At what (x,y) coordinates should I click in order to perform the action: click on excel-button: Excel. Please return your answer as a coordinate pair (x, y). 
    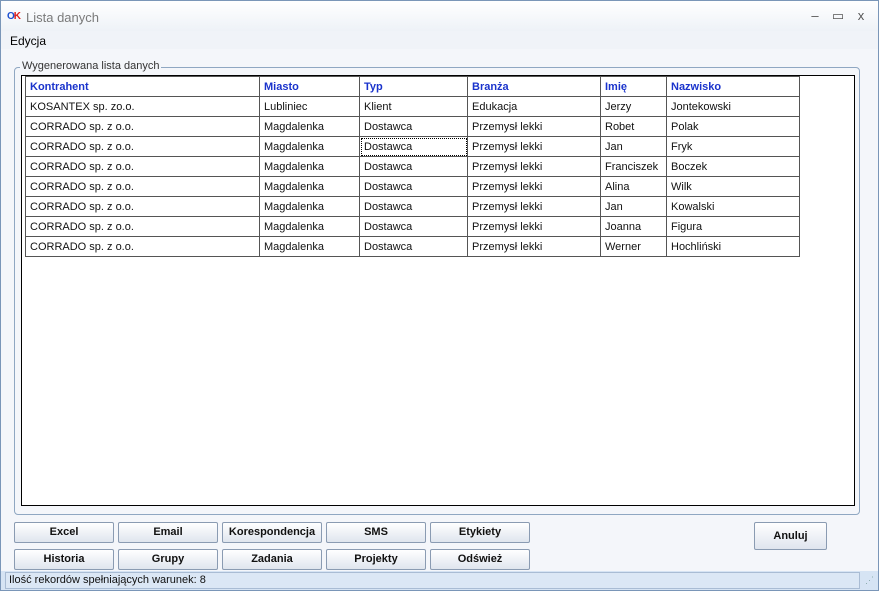
    Looking at the image, I should click on (64, 532).